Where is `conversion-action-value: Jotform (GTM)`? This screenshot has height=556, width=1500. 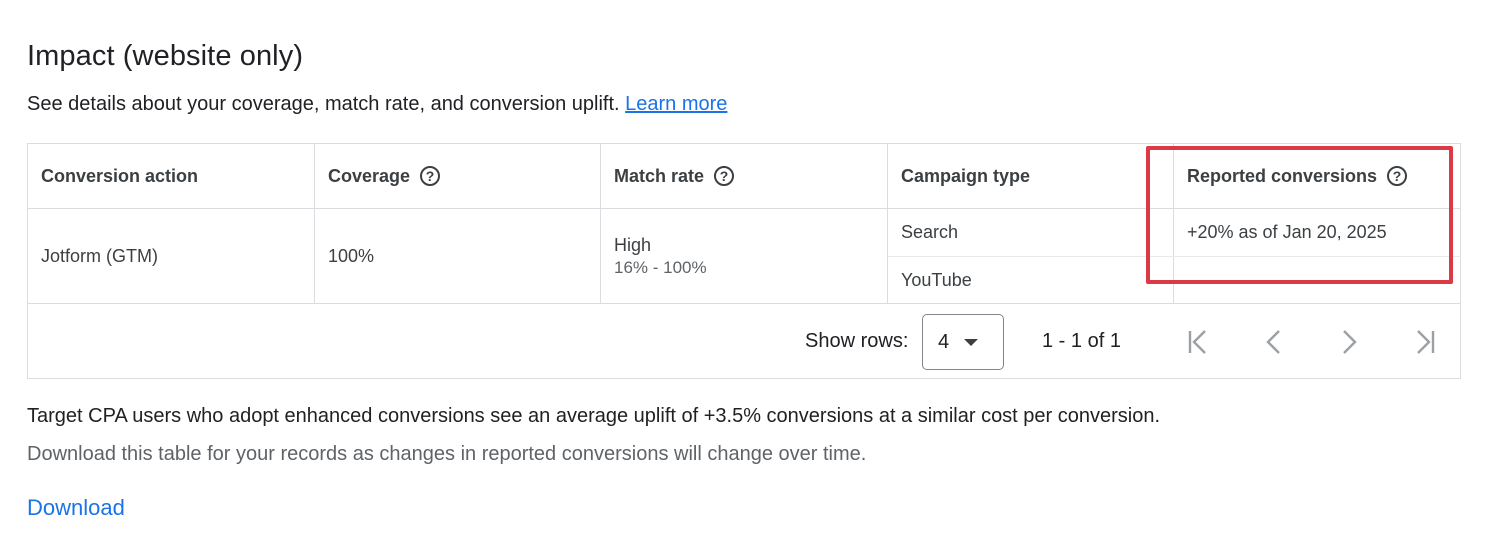 conversion-action-value: Jotform (GTM) is located at coordinates (99, 255).